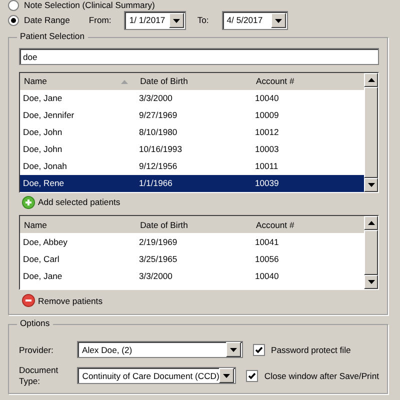 The height and width of the screenshot is (400, 400). What do you see at coordinates (35, 323) in the screenshot?
I see `group-title: Options` at bounding box center [35, 323].